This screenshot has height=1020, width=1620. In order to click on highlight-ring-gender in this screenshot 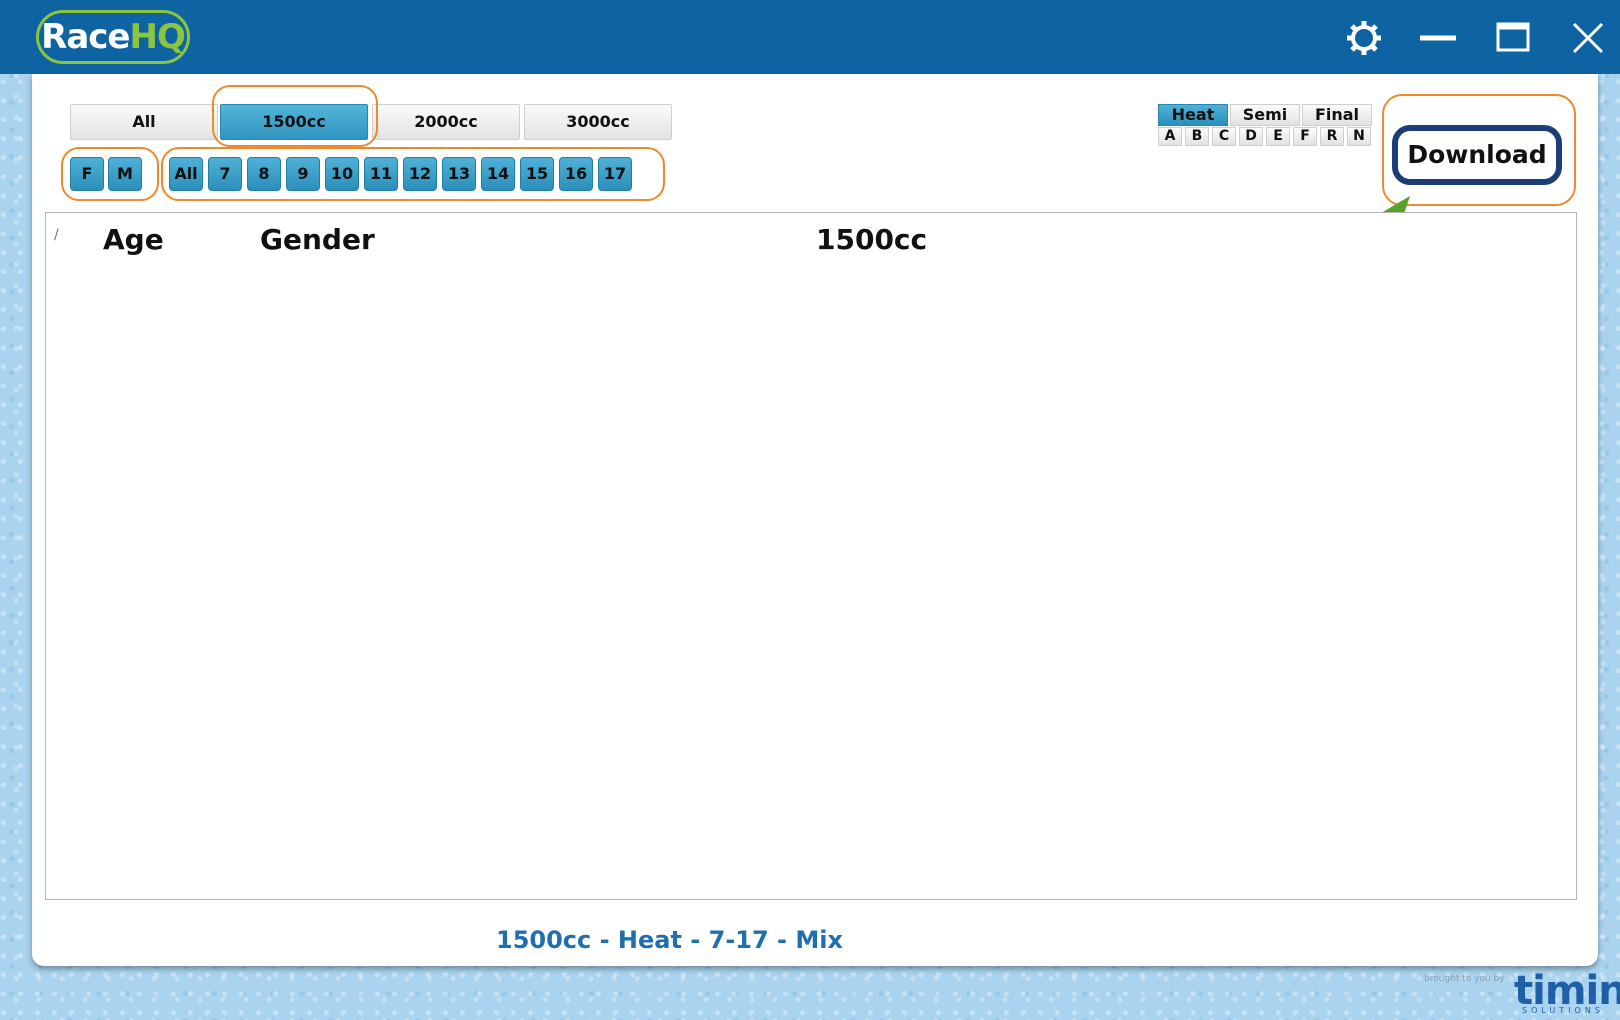, I will do `click(110, 174)`.